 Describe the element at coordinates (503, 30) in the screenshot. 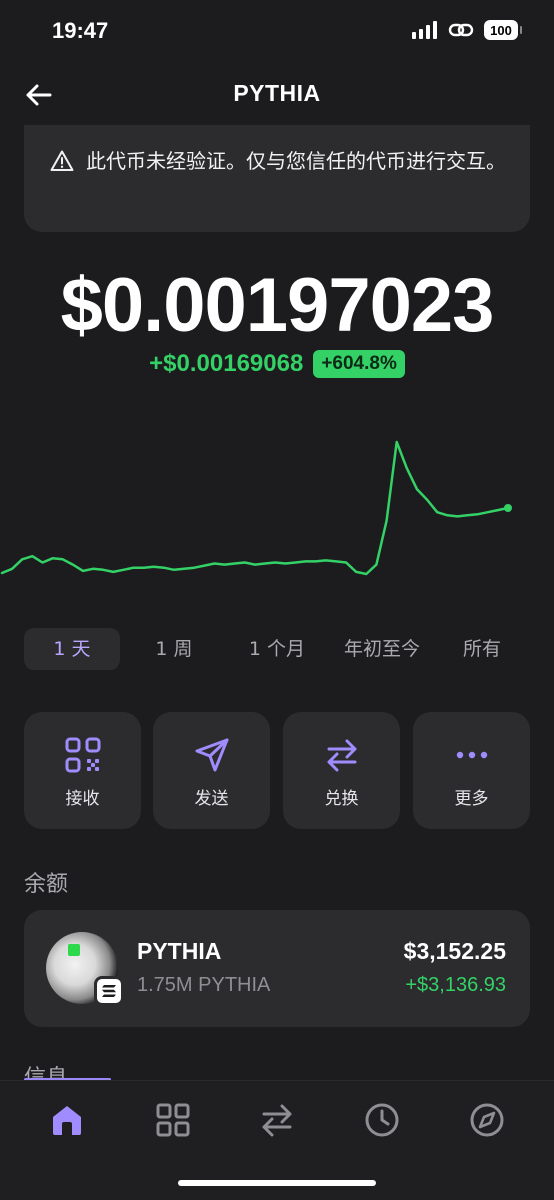

I see `battery-indicator: 100` at that location.